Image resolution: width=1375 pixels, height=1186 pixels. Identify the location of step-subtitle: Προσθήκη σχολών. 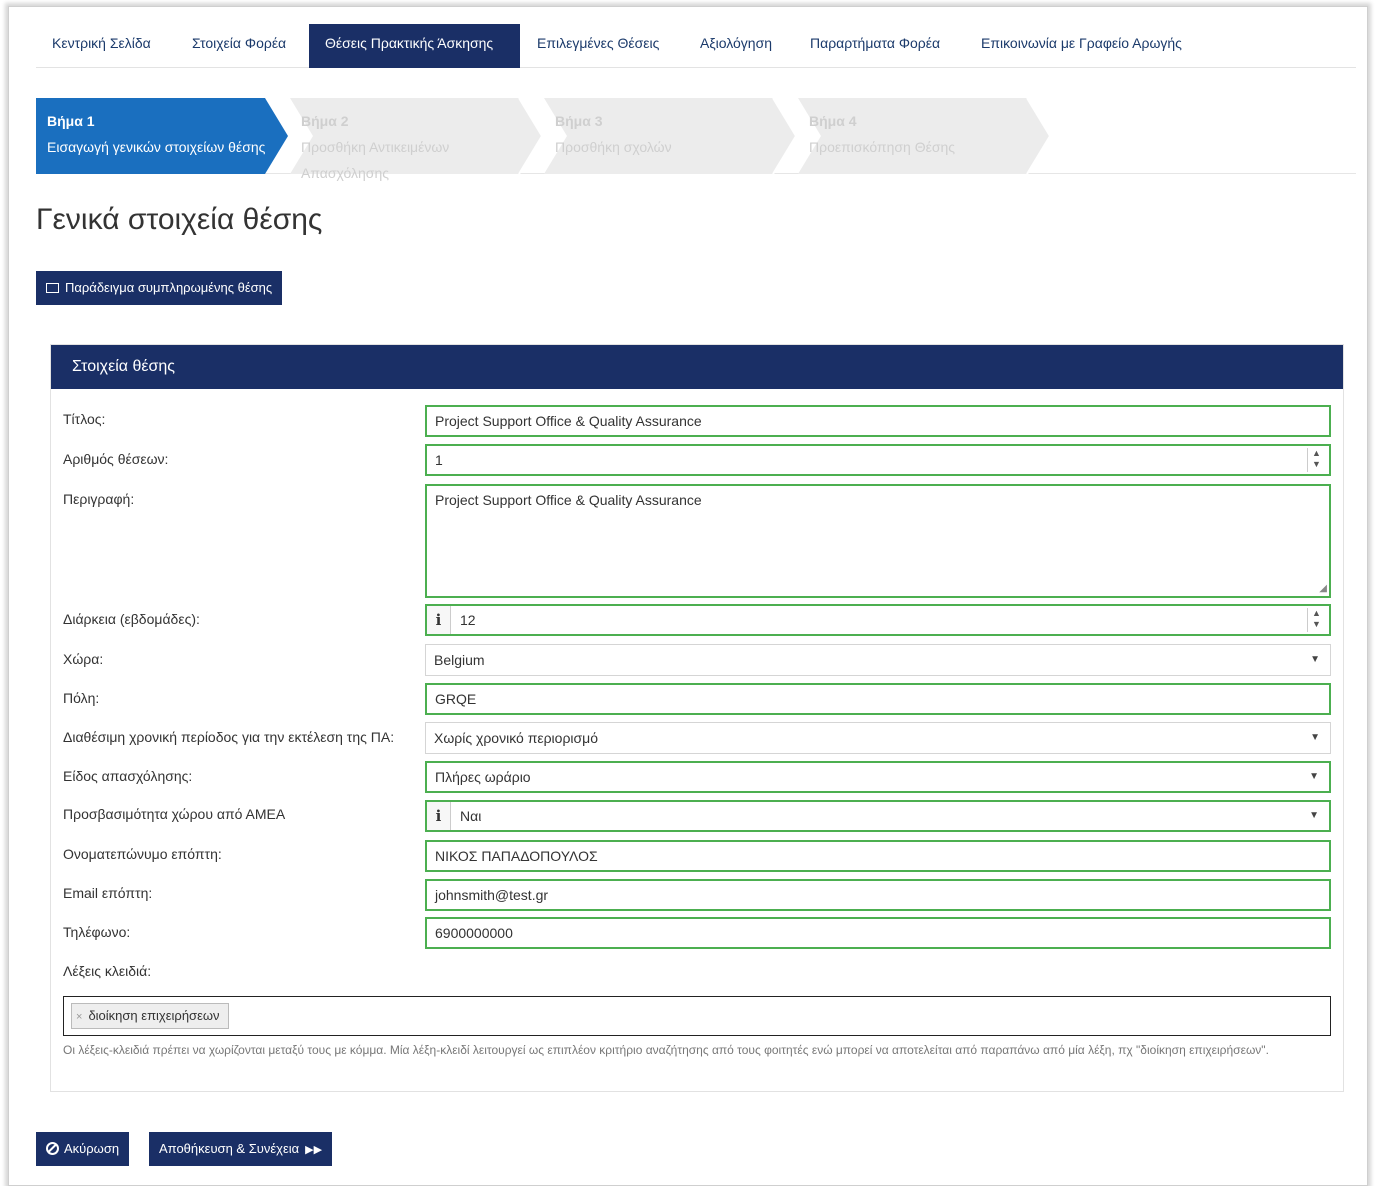
(613, 147).